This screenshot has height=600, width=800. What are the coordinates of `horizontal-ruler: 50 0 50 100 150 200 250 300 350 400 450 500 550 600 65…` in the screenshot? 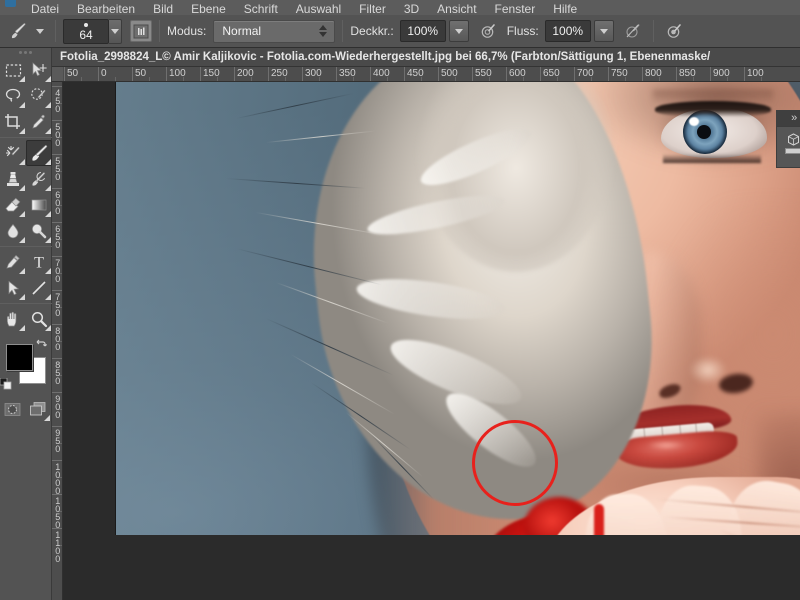 It's located at (426, 74).